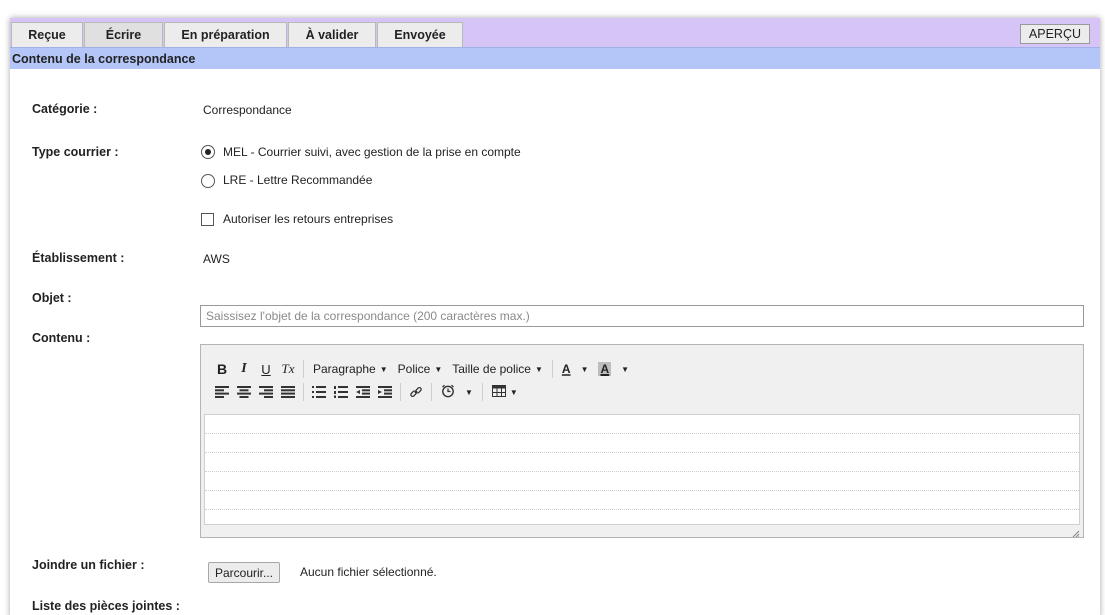 The height and width of the screenshot is (615, 1105). I want to click on font-dropdown-label: Police, so click(414, 369).